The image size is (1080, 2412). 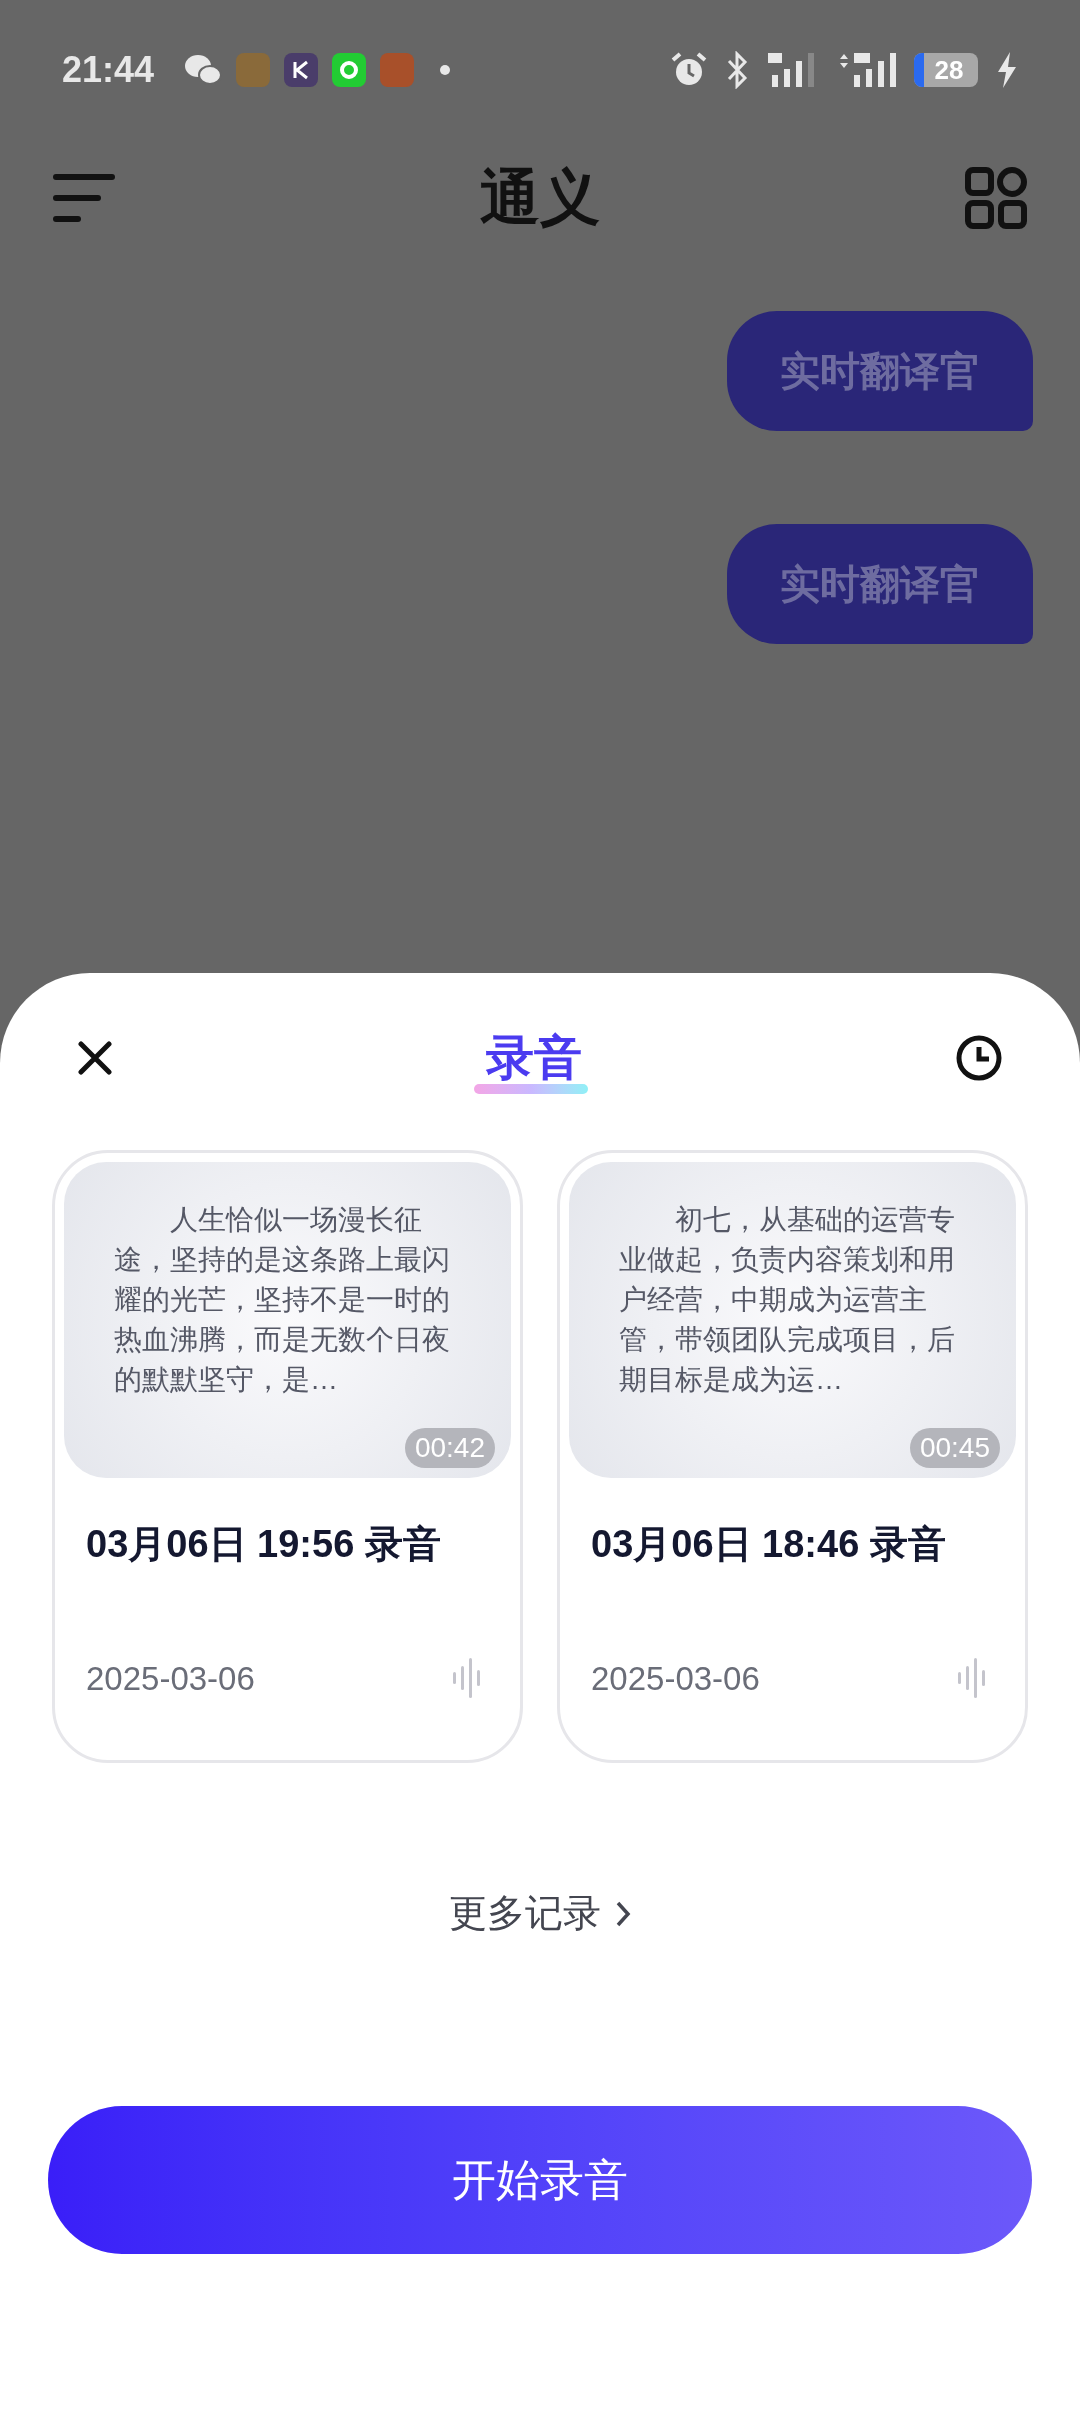 What do you see at coordinates (768, 1544) in the screenshot?
I see `recording-title: 03月06日 18:46 录音` at bounding box center [768, 1544].